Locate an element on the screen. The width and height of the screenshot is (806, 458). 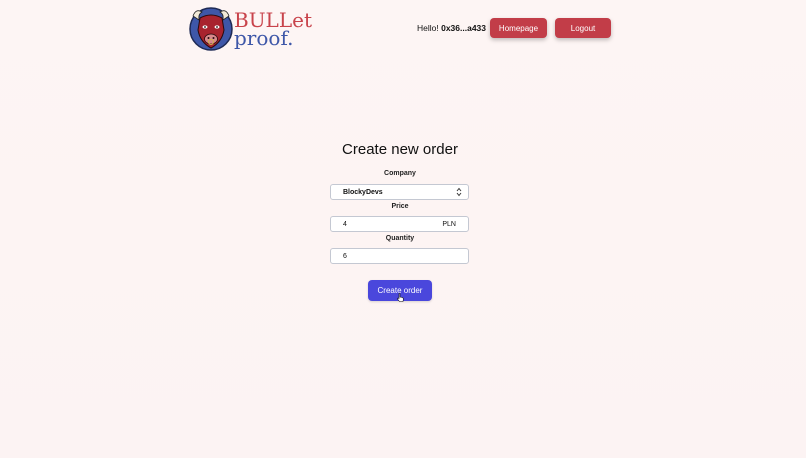
quantity-value: 6 is located at coordinates (345, 256).